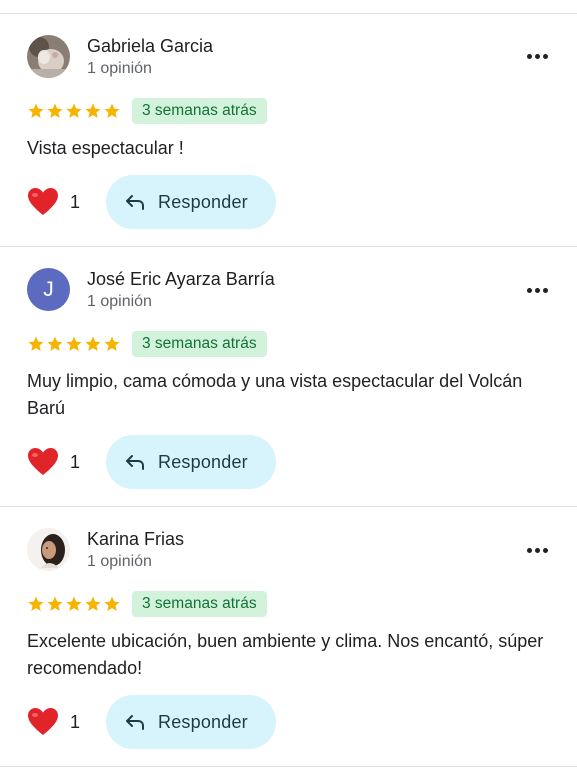 The image size is (577, 768). Describe the element at coordinates (150, 46) in the screenshot. I see `author-name: Gabriela Garcia` at that location.